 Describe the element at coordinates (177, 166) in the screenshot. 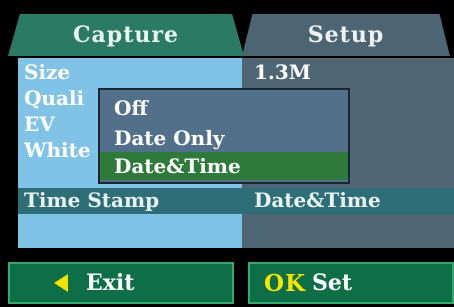

I see `popup-option-label: Date&Time` at that location.